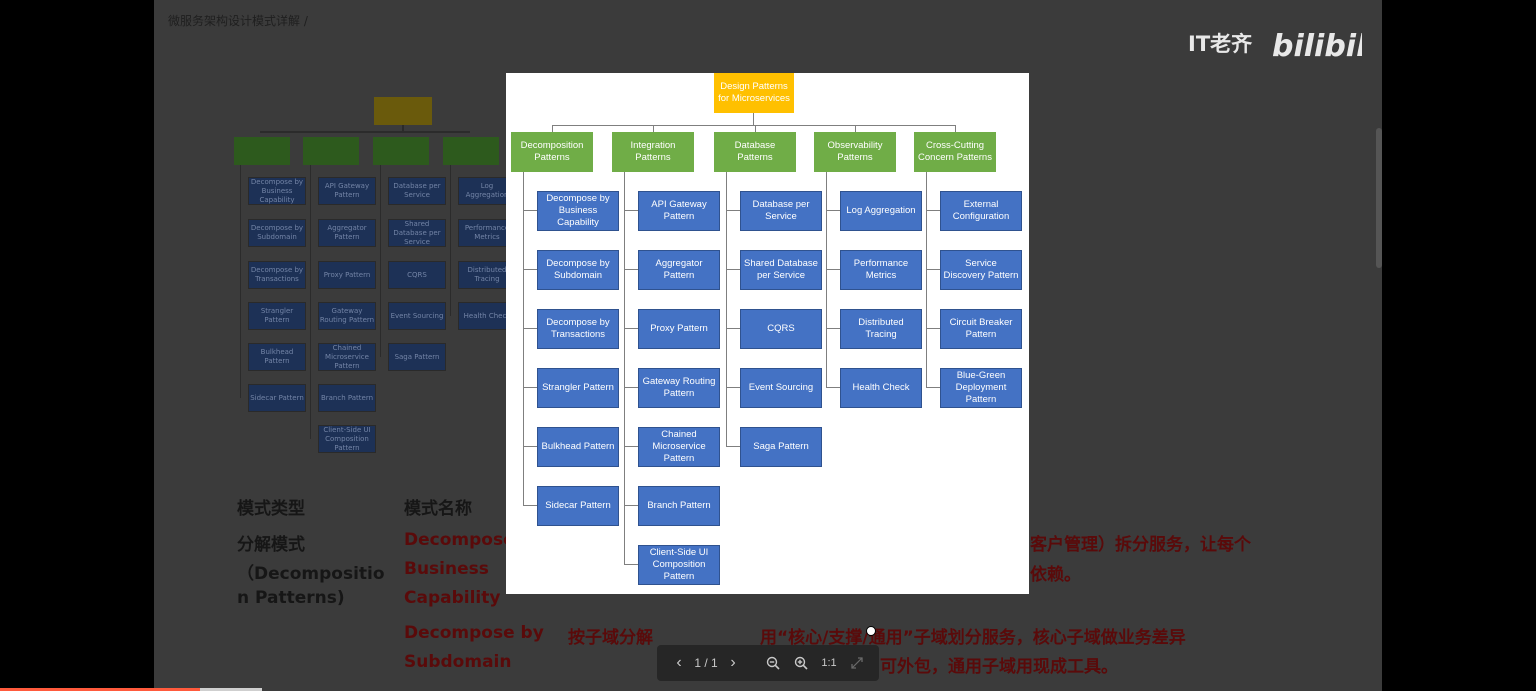 Image resolution: width=1536 pixels, height=691 pixels. What do you see at coordinates (277, 275) in the screenshot?
I see `bg-pattern-box: Decompose by Transactions` at bounding box center [277, 275].